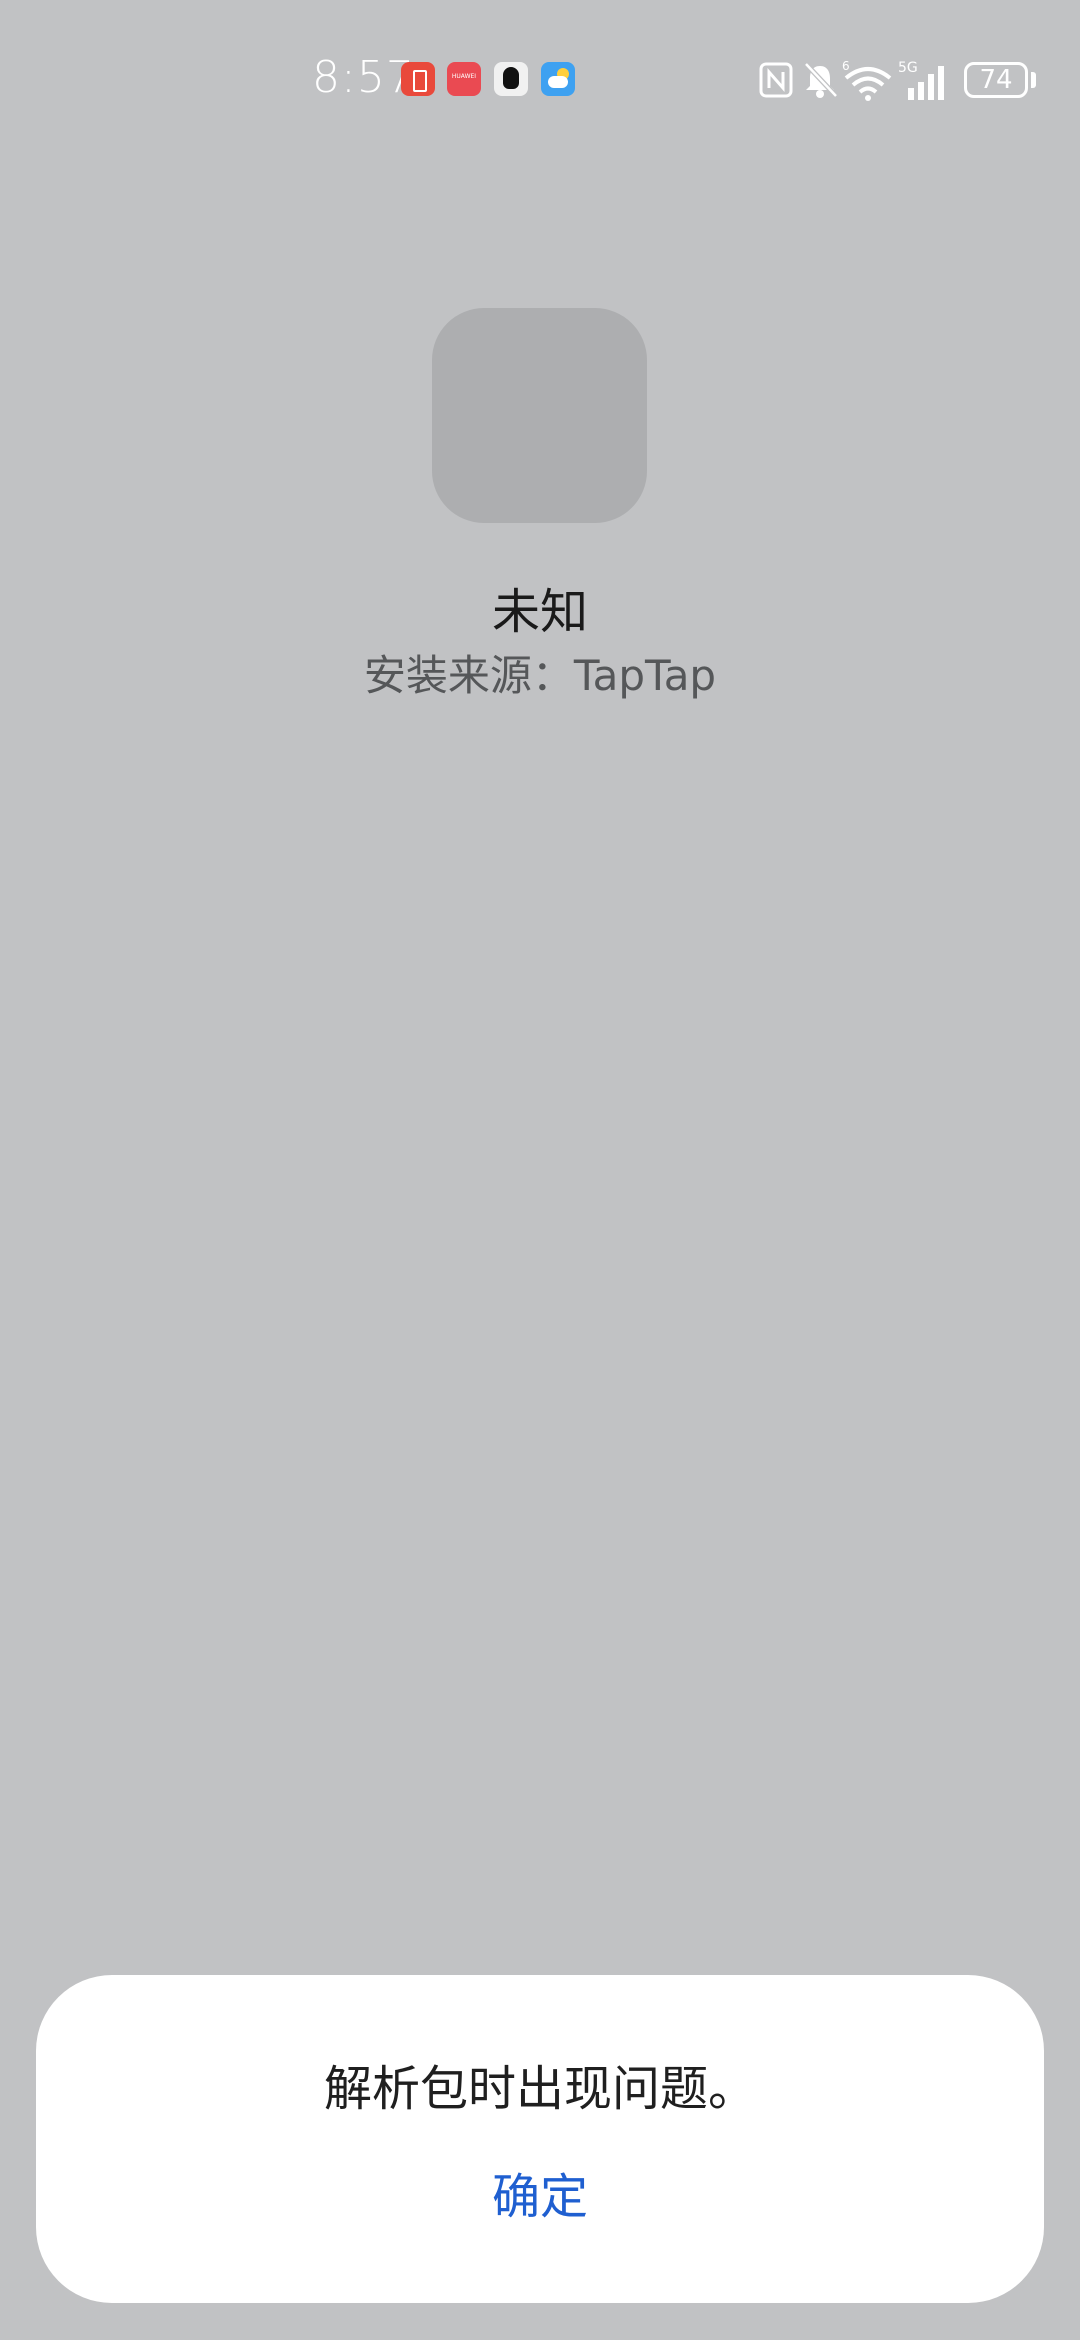  Describe the element at coordinates (540, 675) in the screenshot. I see `install-source-label: 安装来源：TapTap` at that location.